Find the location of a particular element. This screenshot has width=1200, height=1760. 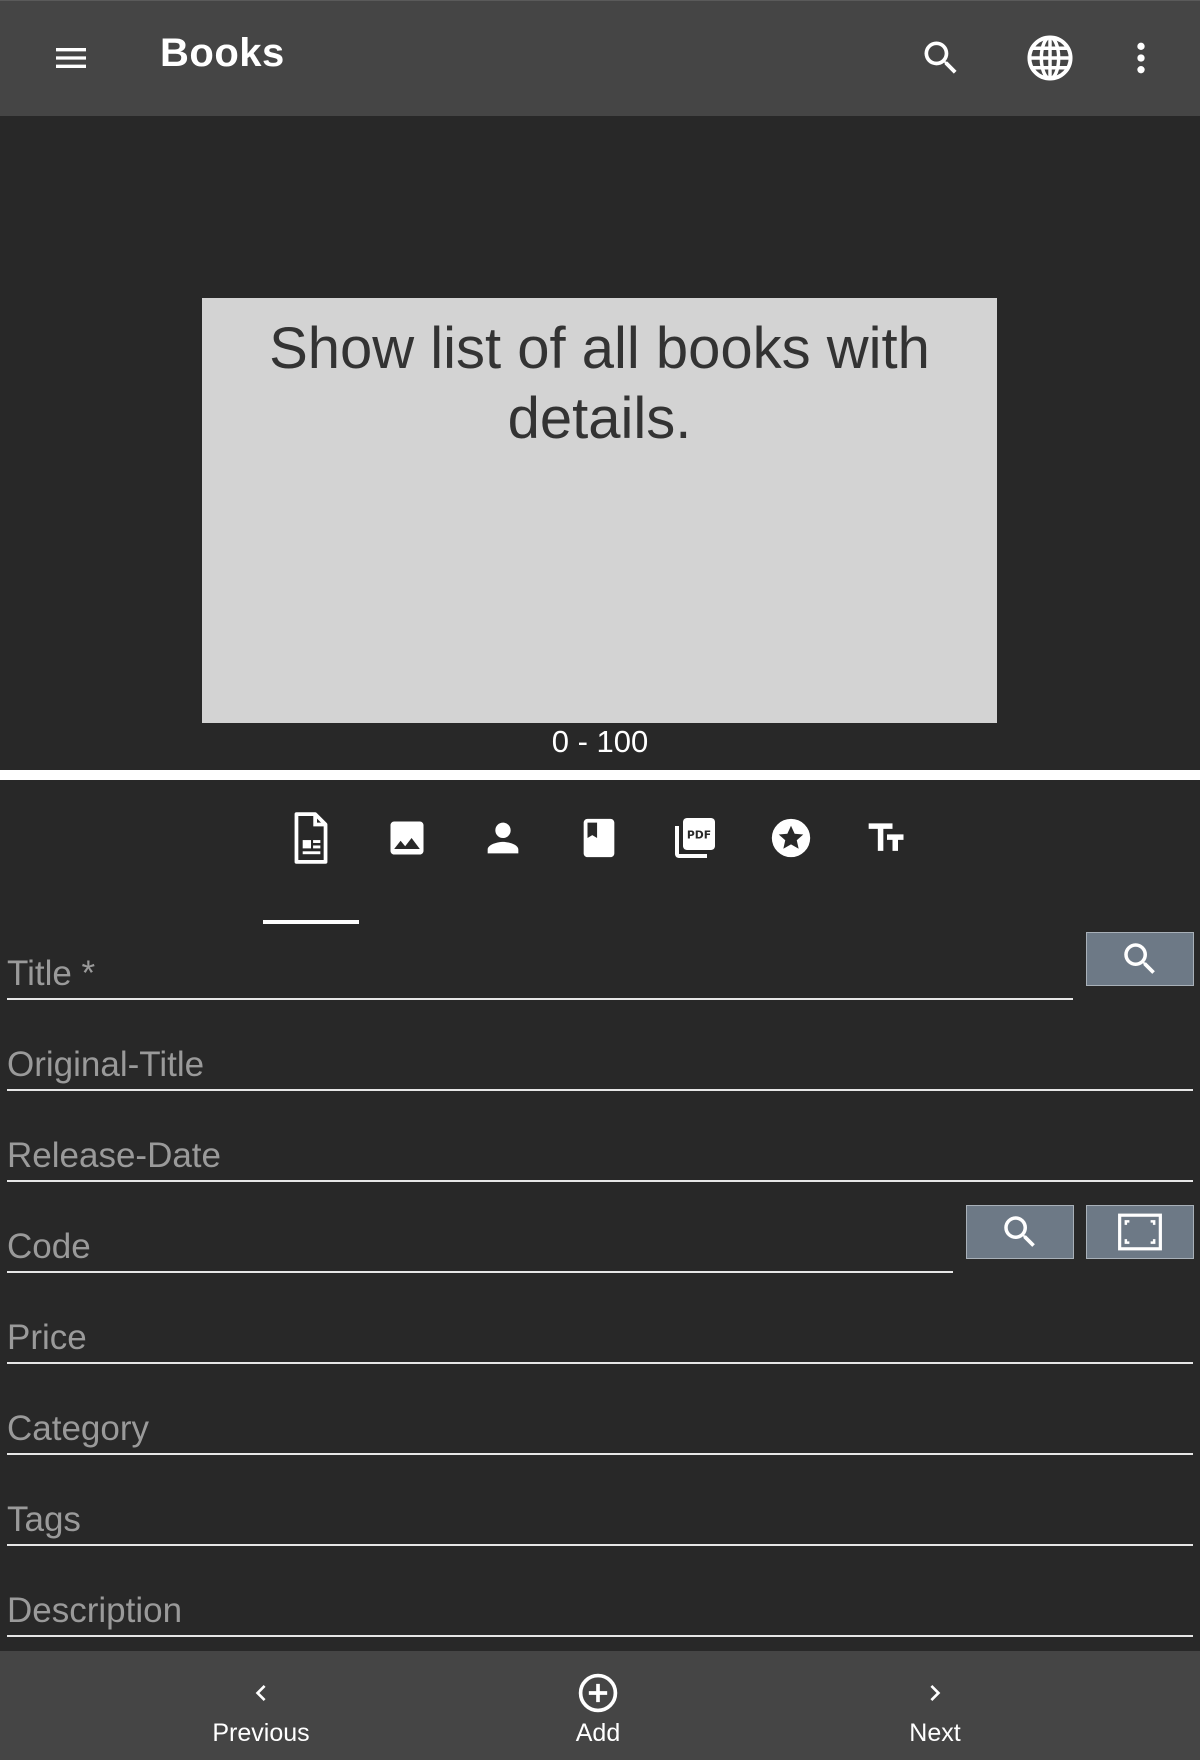

tab-rating is located at coordinates (791, 838).